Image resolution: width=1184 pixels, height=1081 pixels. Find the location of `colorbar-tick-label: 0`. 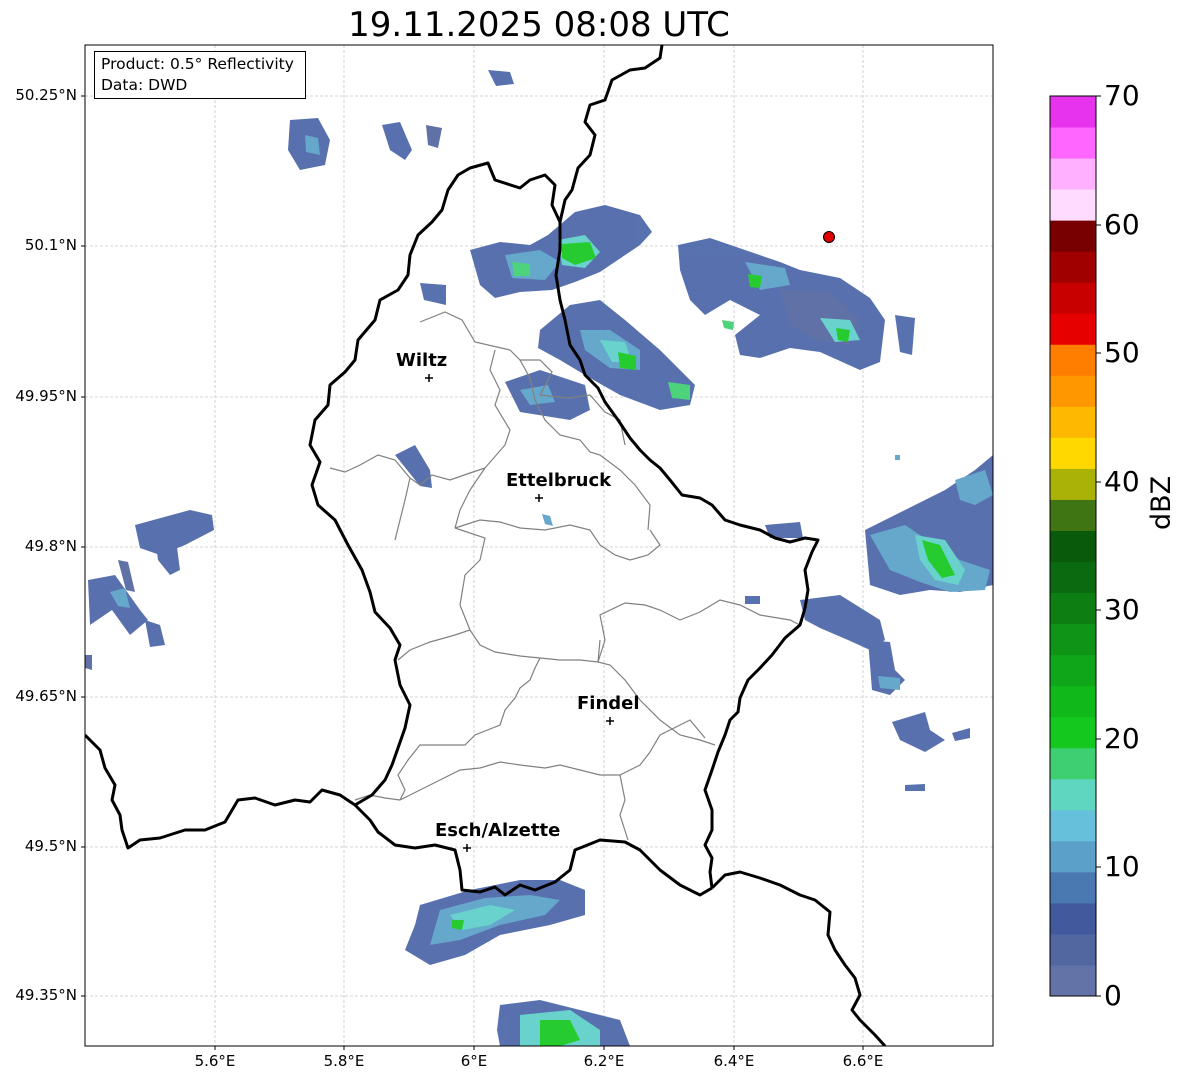

colorbar-tick-label: 0 is located at coordinates (1113, 995).